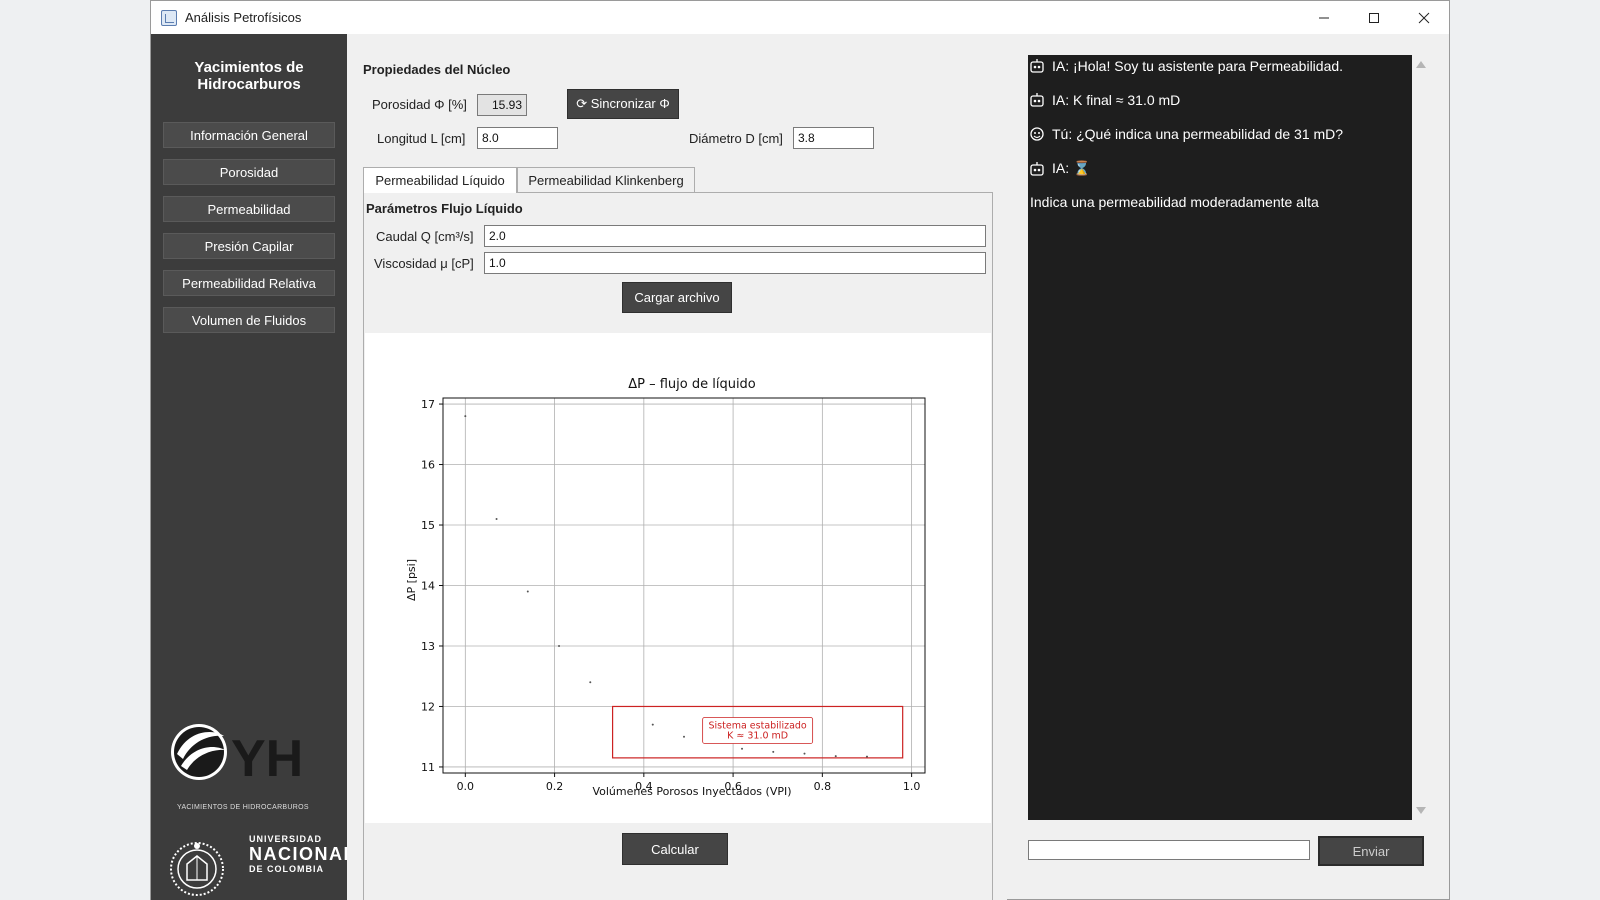  Describe the element at coordinates (249, 283) in the screenshot. I see `sidebar-item-permeabilidad-relativa: Permeabilidad Relativa` at that location.